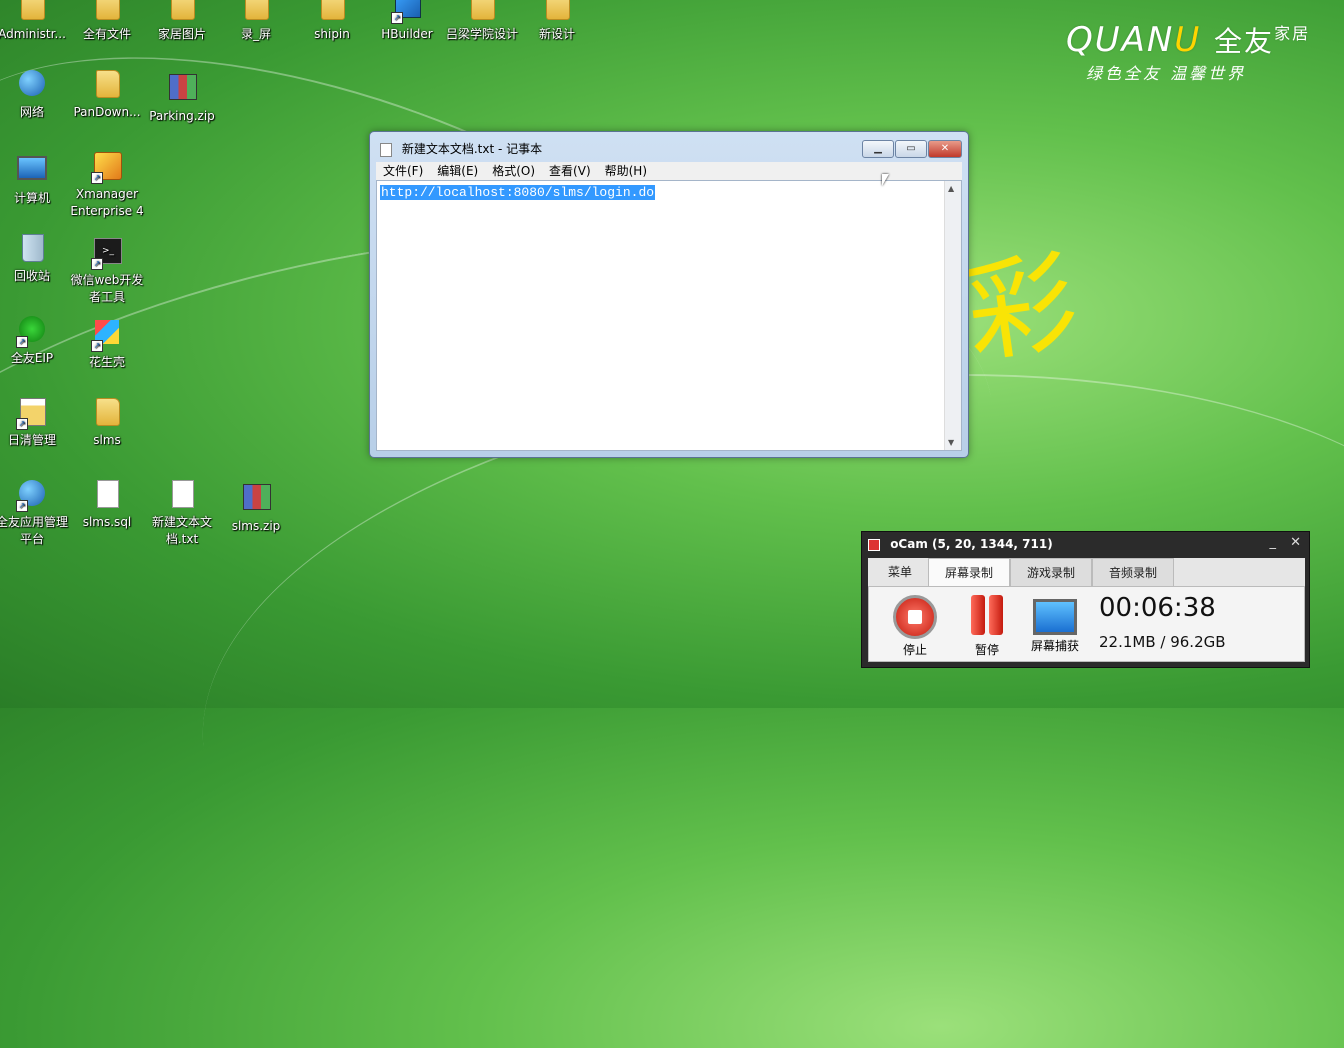  Describe the element at coordinates (106, 34) in the screenshot. I see `desktop-icon-label: 全有文件` at that location.